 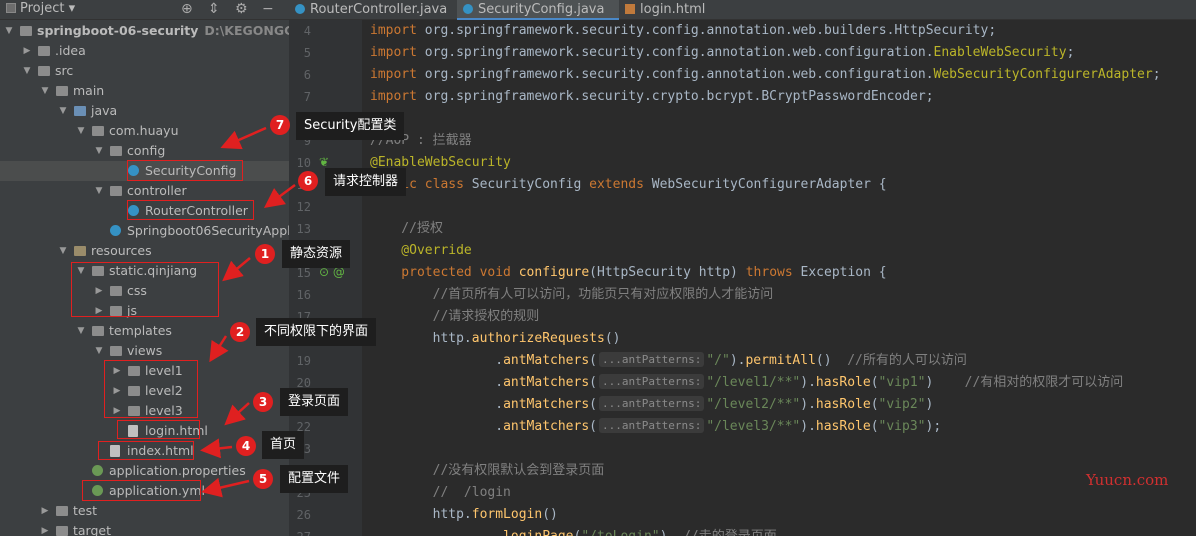 I want to click on annotation-arrows, so click(x=248, y=312).